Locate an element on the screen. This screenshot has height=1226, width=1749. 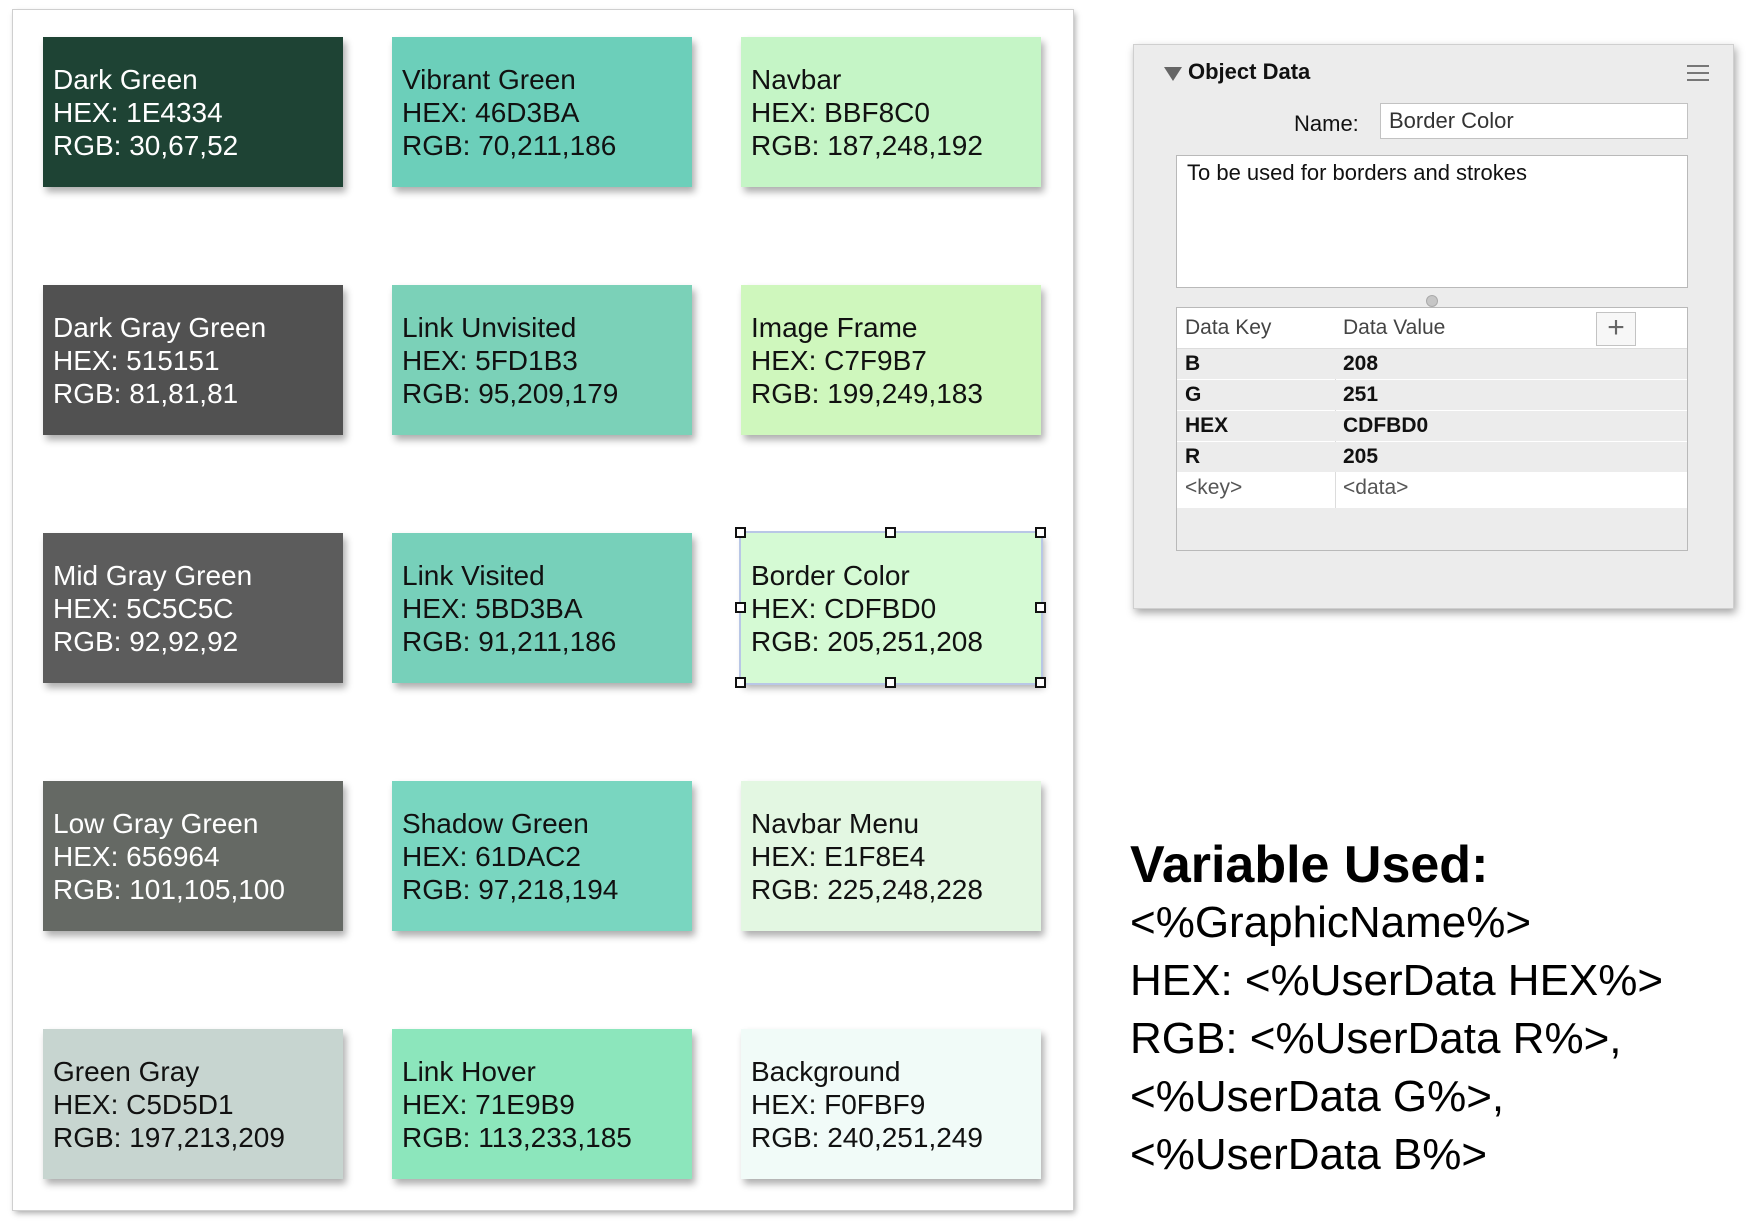
swatch-hex: HEX: 61DAC2 is located at coordinates (491, 856).